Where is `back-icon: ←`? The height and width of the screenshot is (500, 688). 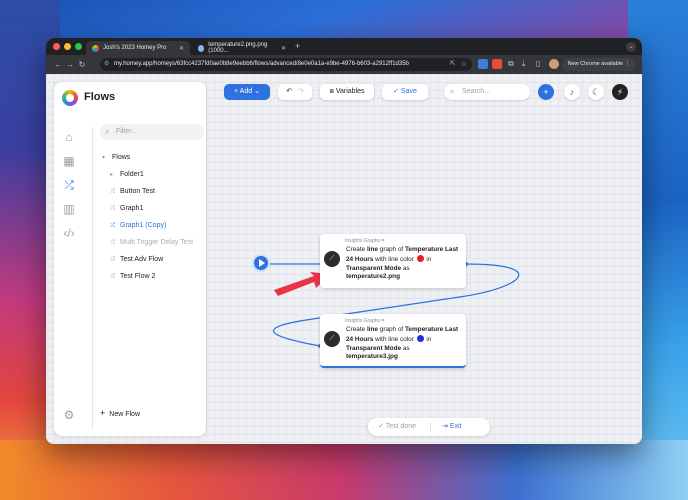
back-icon: ← is located at coordinates (58, 64).